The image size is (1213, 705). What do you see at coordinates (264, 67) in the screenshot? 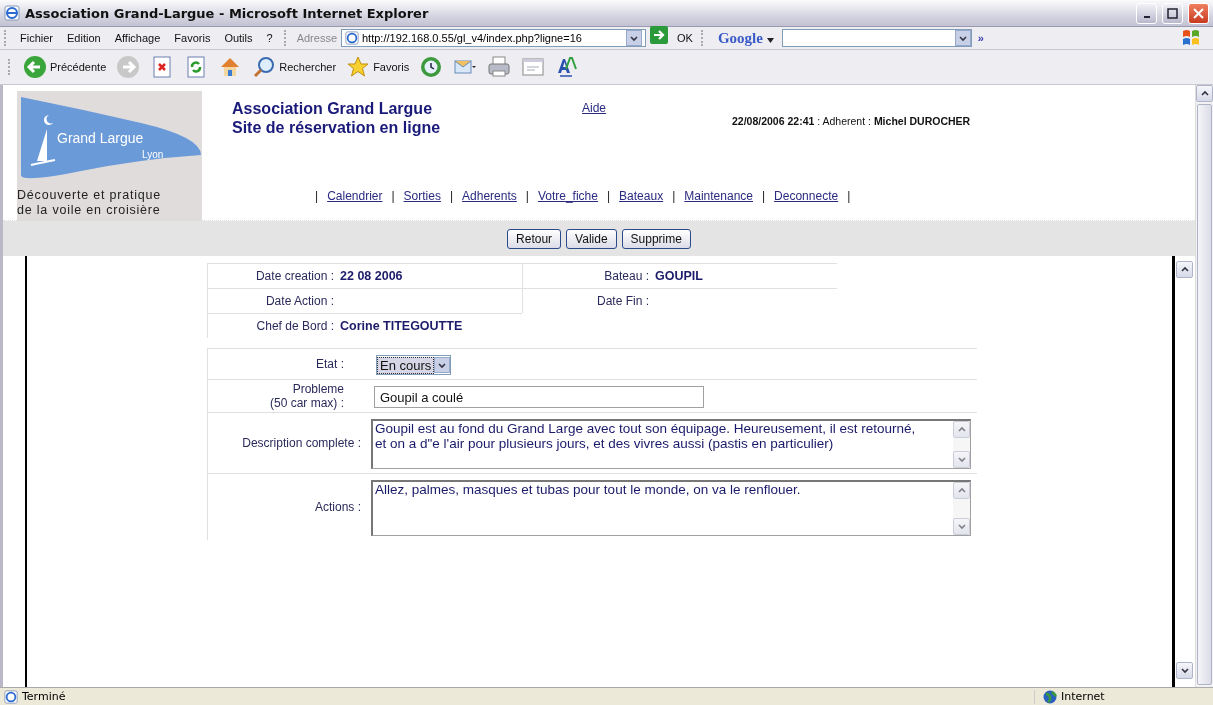
I see `search-icon` at bounding box center [264, 67].